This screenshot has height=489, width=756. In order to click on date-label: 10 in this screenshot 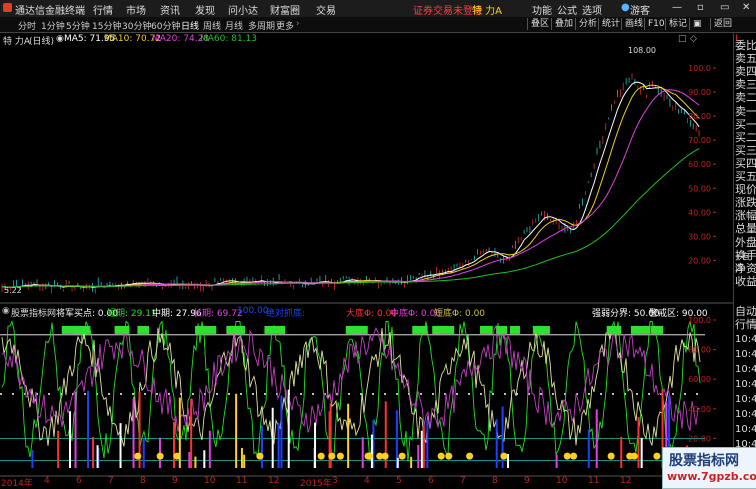, I will do `click(562, 481)`.